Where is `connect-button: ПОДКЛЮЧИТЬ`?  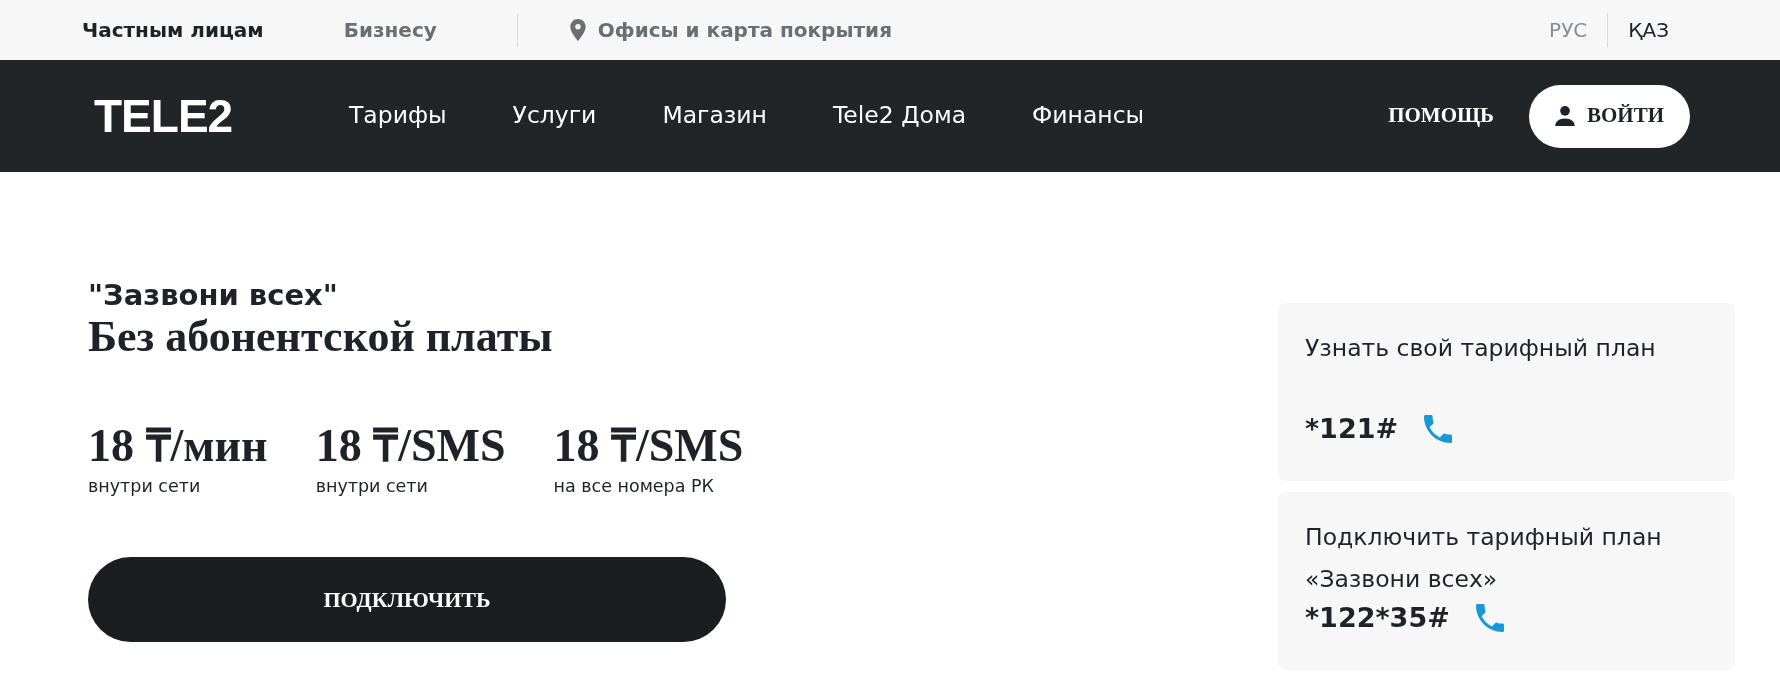 connect-button: ПОДКЛЮЧИТЬ is located at coordinates (407, 599).